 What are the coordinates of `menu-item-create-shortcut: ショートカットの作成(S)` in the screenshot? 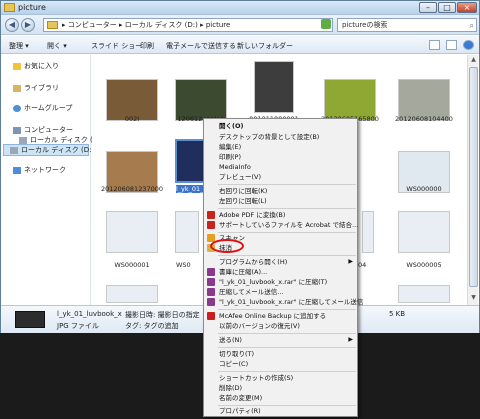 It's located at (280, 378).